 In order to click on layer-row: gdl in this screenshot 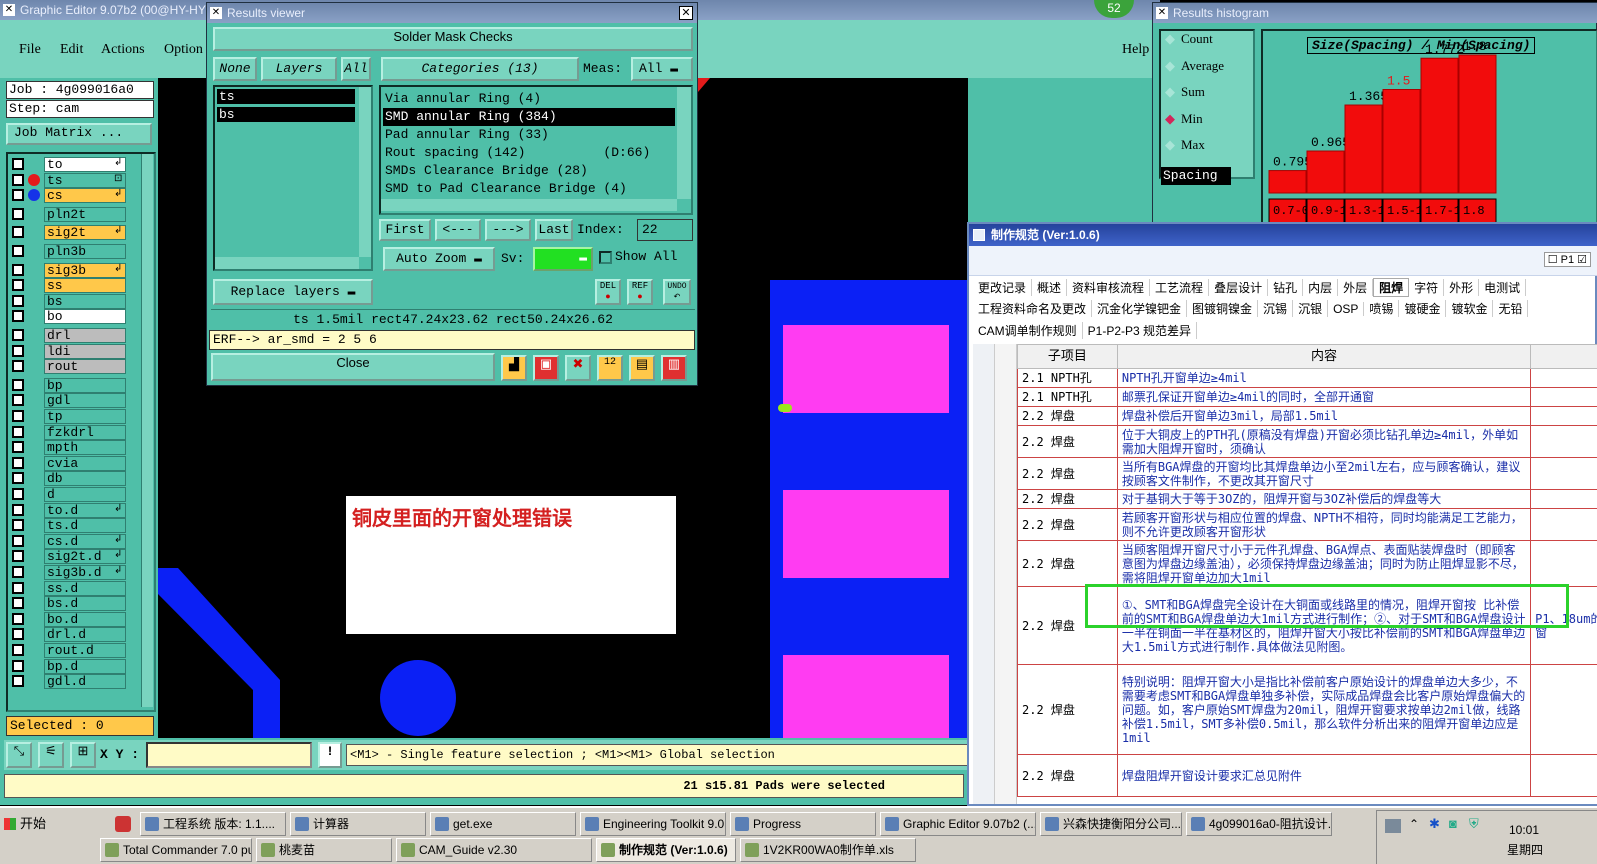, I will do `click(74, 401)`.